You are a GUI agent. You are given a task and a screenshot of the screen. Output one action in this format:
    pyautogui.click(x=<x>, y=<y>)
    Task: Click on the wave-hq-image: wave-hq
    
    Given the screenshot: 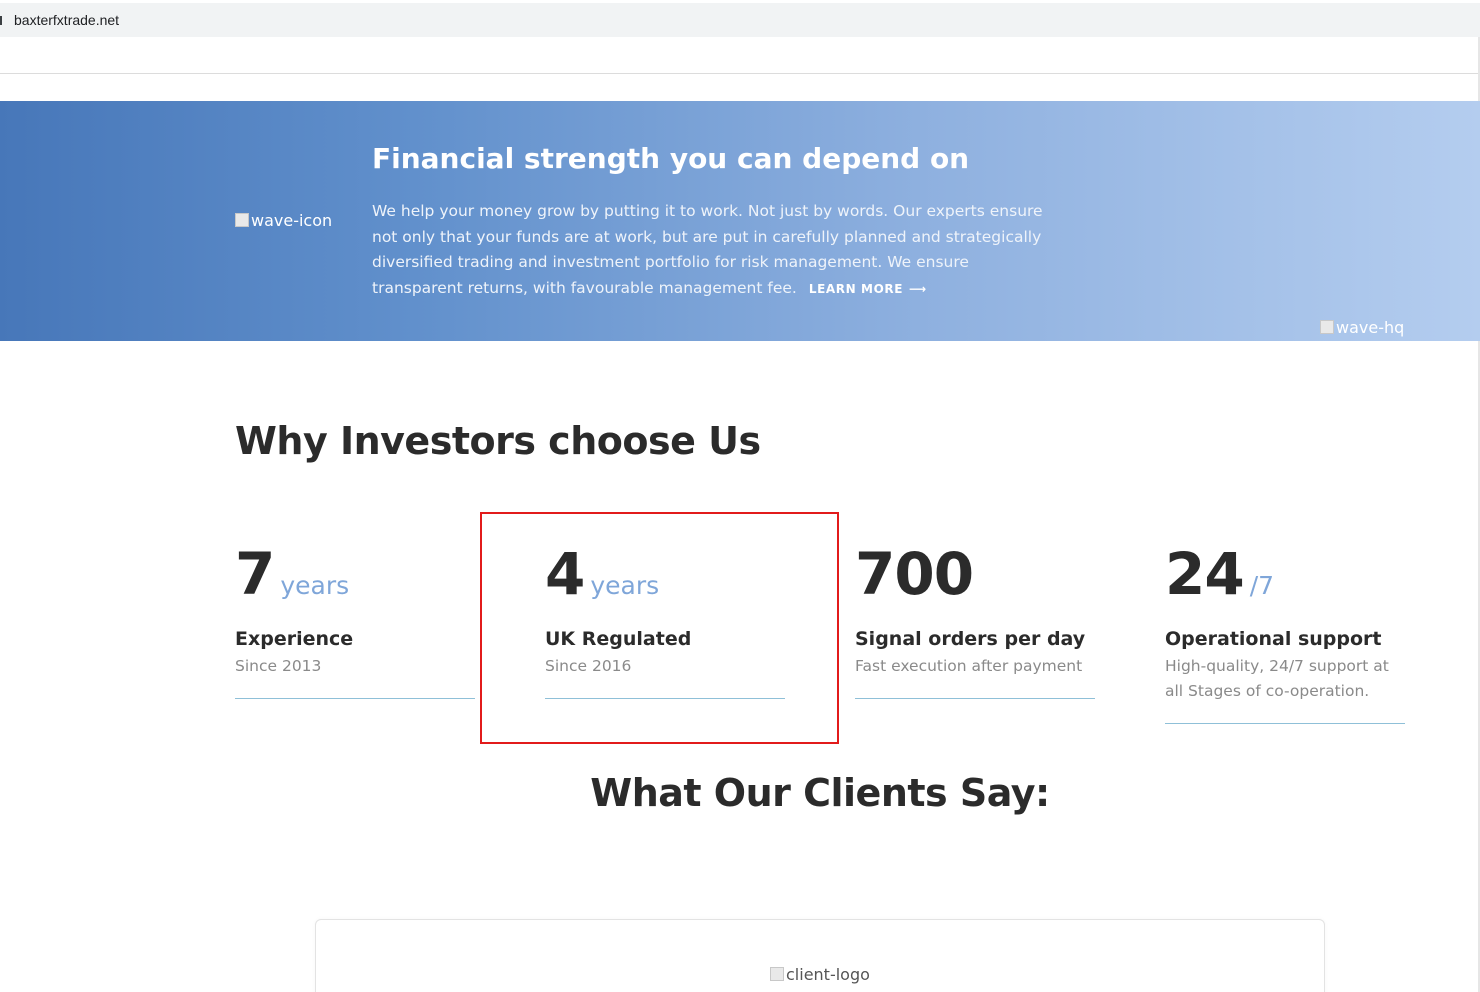 What is the action you would take?
    pyautogui.click(x=1362, y=327)
    